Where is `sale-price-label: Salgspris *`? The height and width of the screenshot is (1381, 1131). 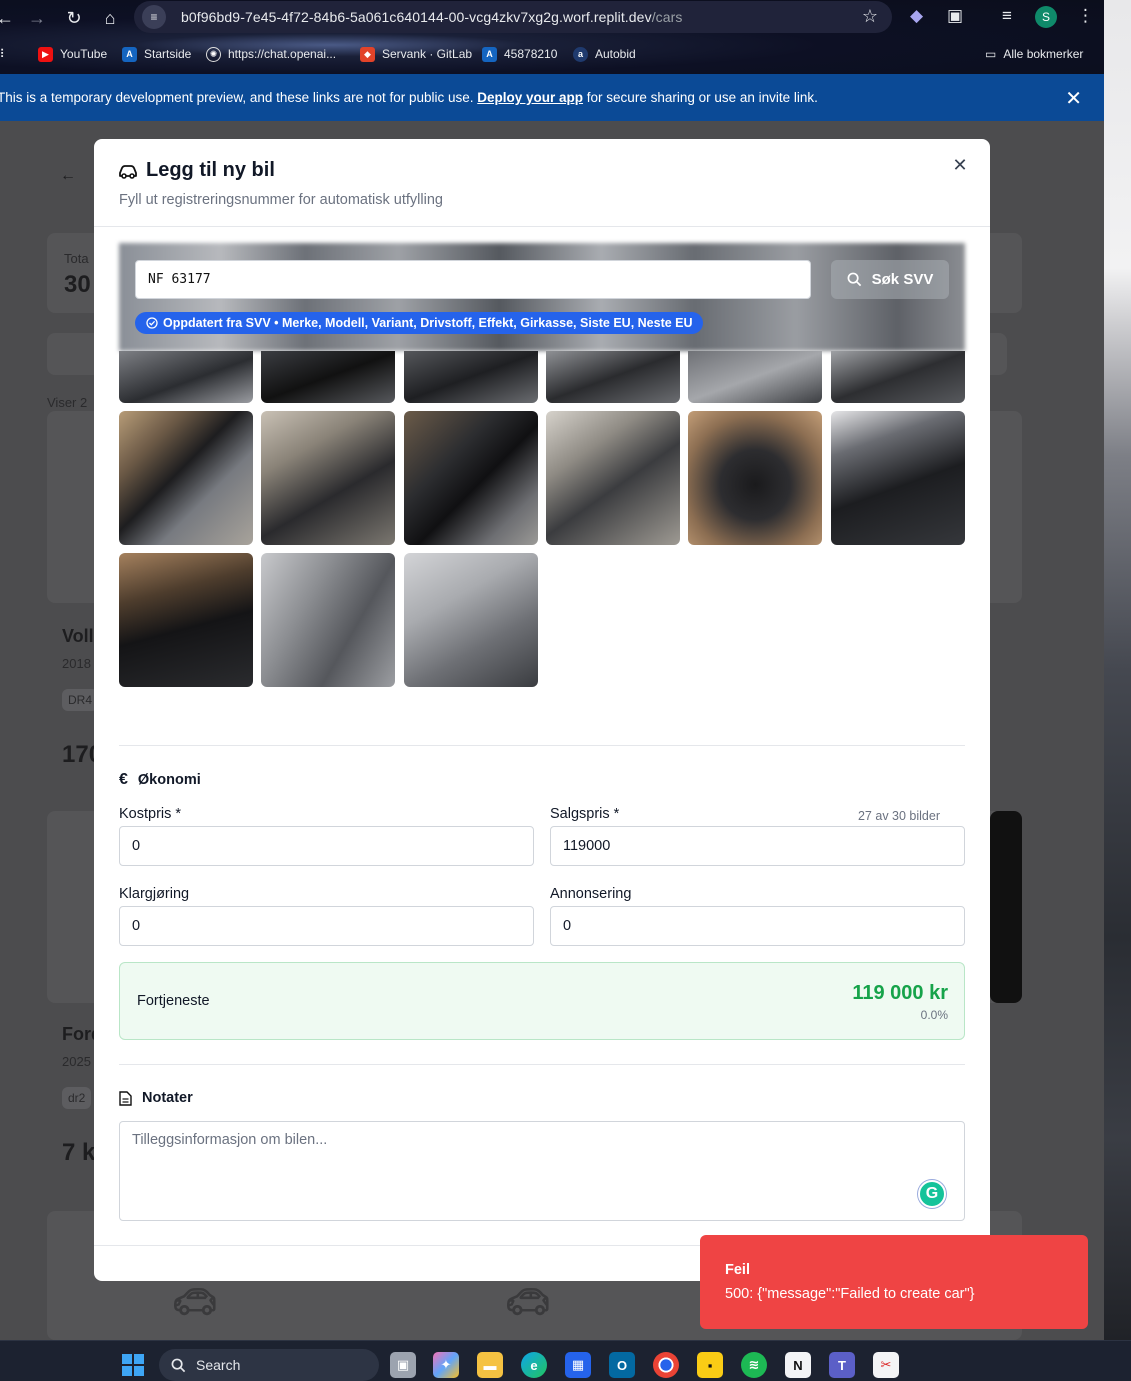
sale-price-label: Salgspris * is located at coordinates (585, 814).